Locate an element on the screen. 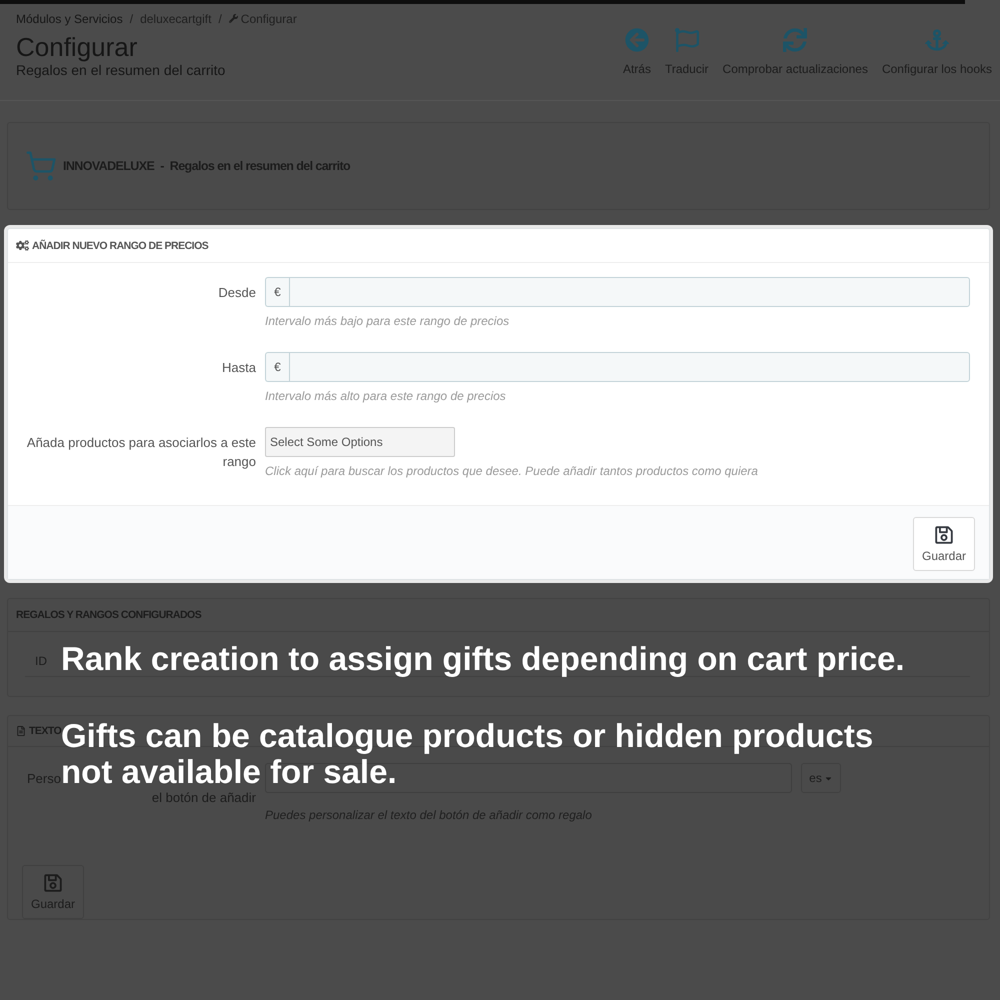  save-button: Guardar is located at coordinates (944, 544).